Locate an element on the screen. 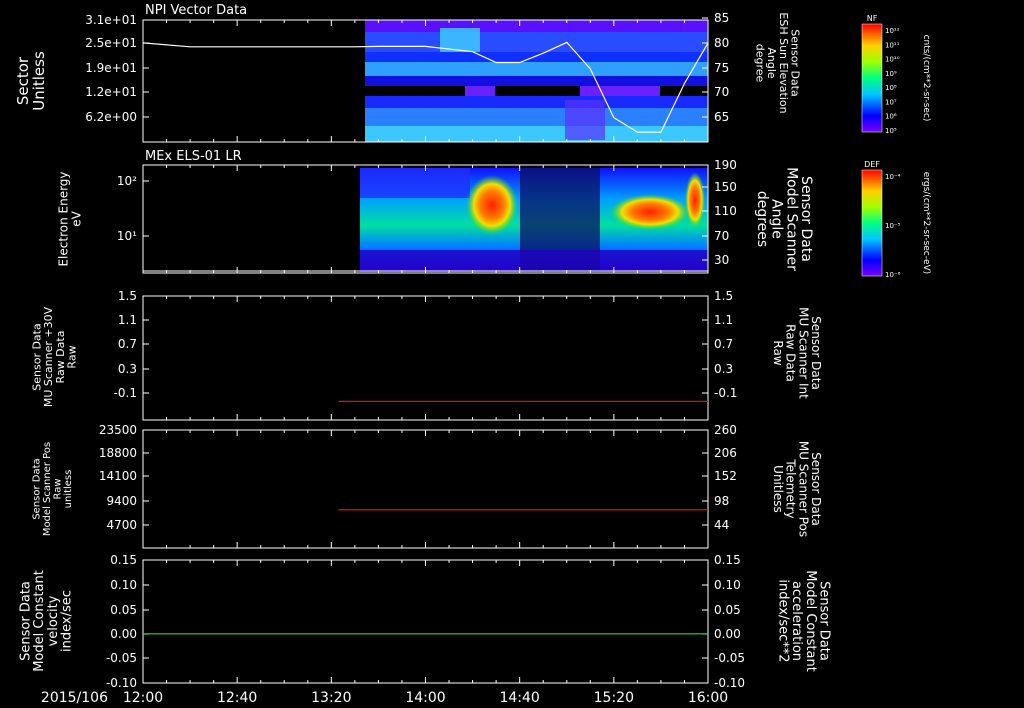 The width and height of the screenshot is (1024, 708). y2-axis-label: Angle is located at coordinates (777, 219).